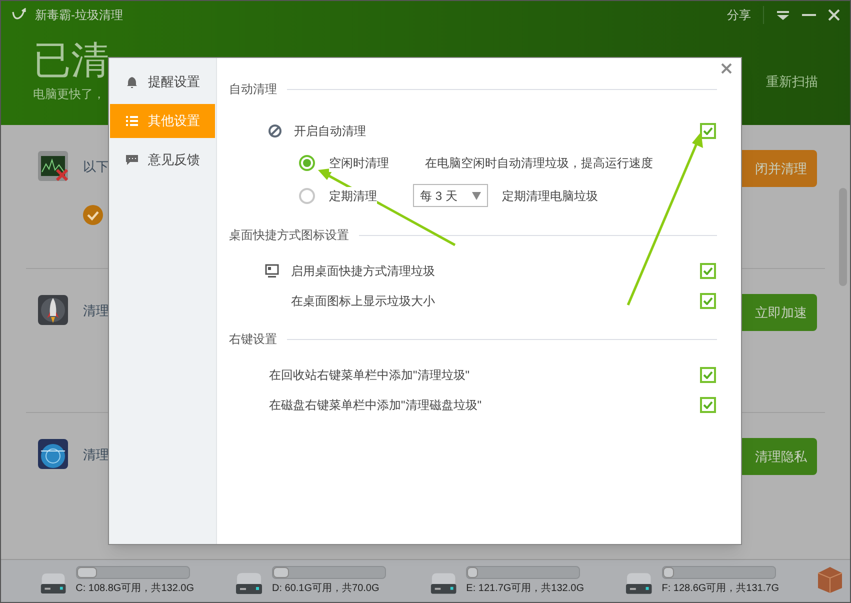 This screenshot has height=603, width=851. Describe the element at coordinates (71, 61) in the screenshot. I see `cleaned-headline: 已清` at that location.